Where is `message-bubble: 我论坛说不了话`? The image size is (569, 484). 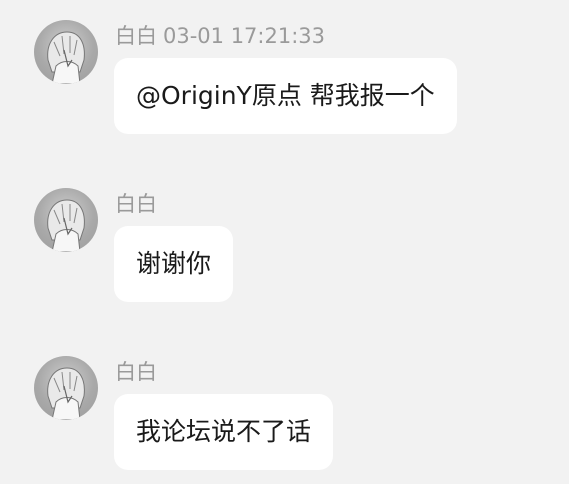
message-bubble: 我论坛说不了话 is located at coordinates (224, 432).